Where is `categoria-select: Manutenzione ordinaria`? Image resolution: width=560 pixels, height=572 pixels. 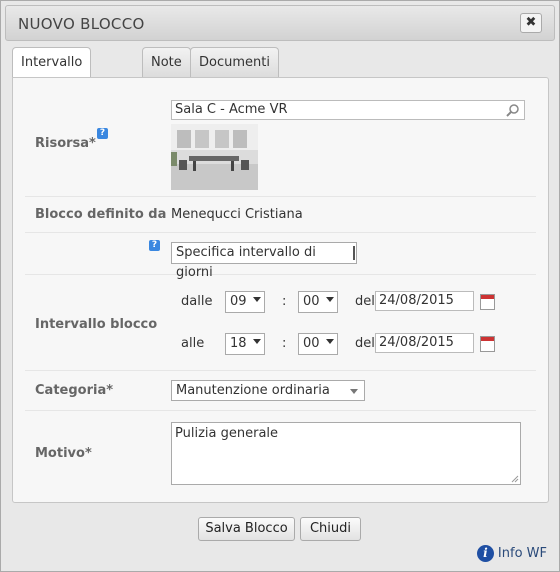 categoria-select: Manutenzione ordinaria is located at coordinates (268, 390).